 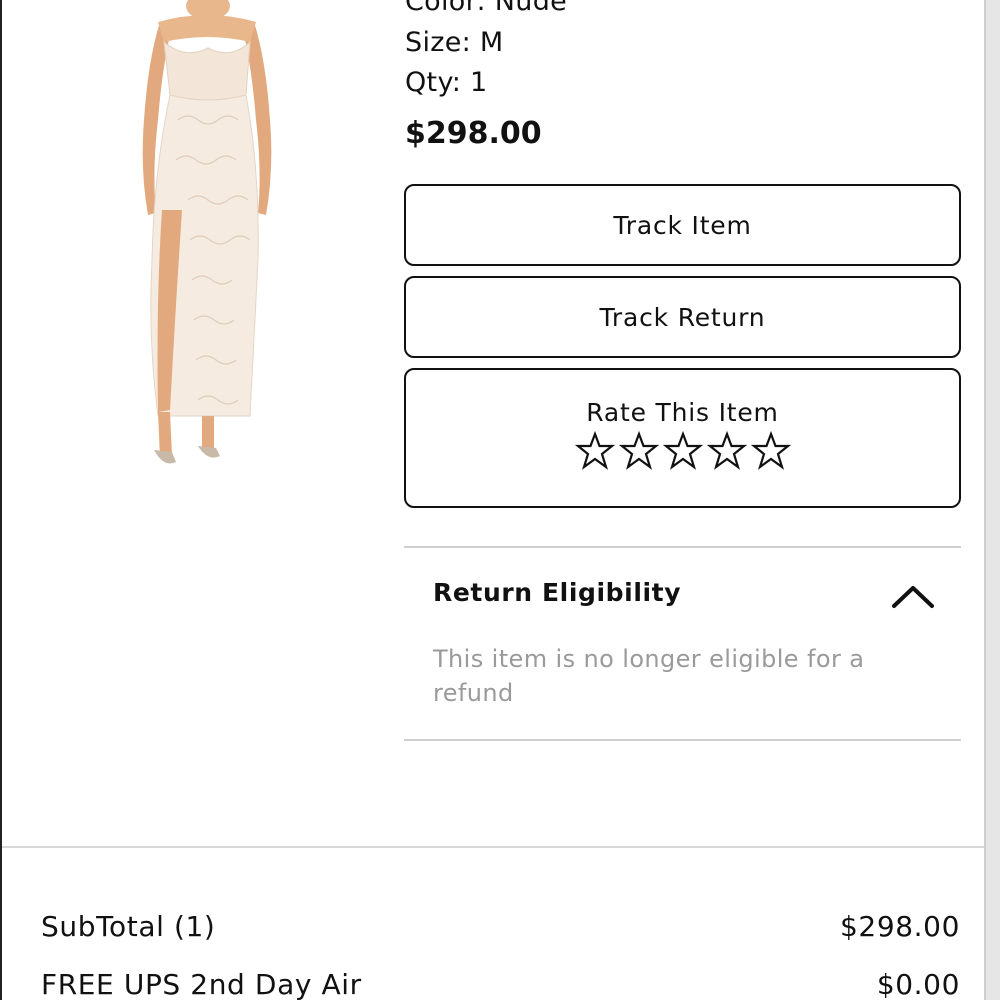 What do you see at coordinates (493, 847) in the screenshot?
I see `section-divider` at bounding box center [493, 847].